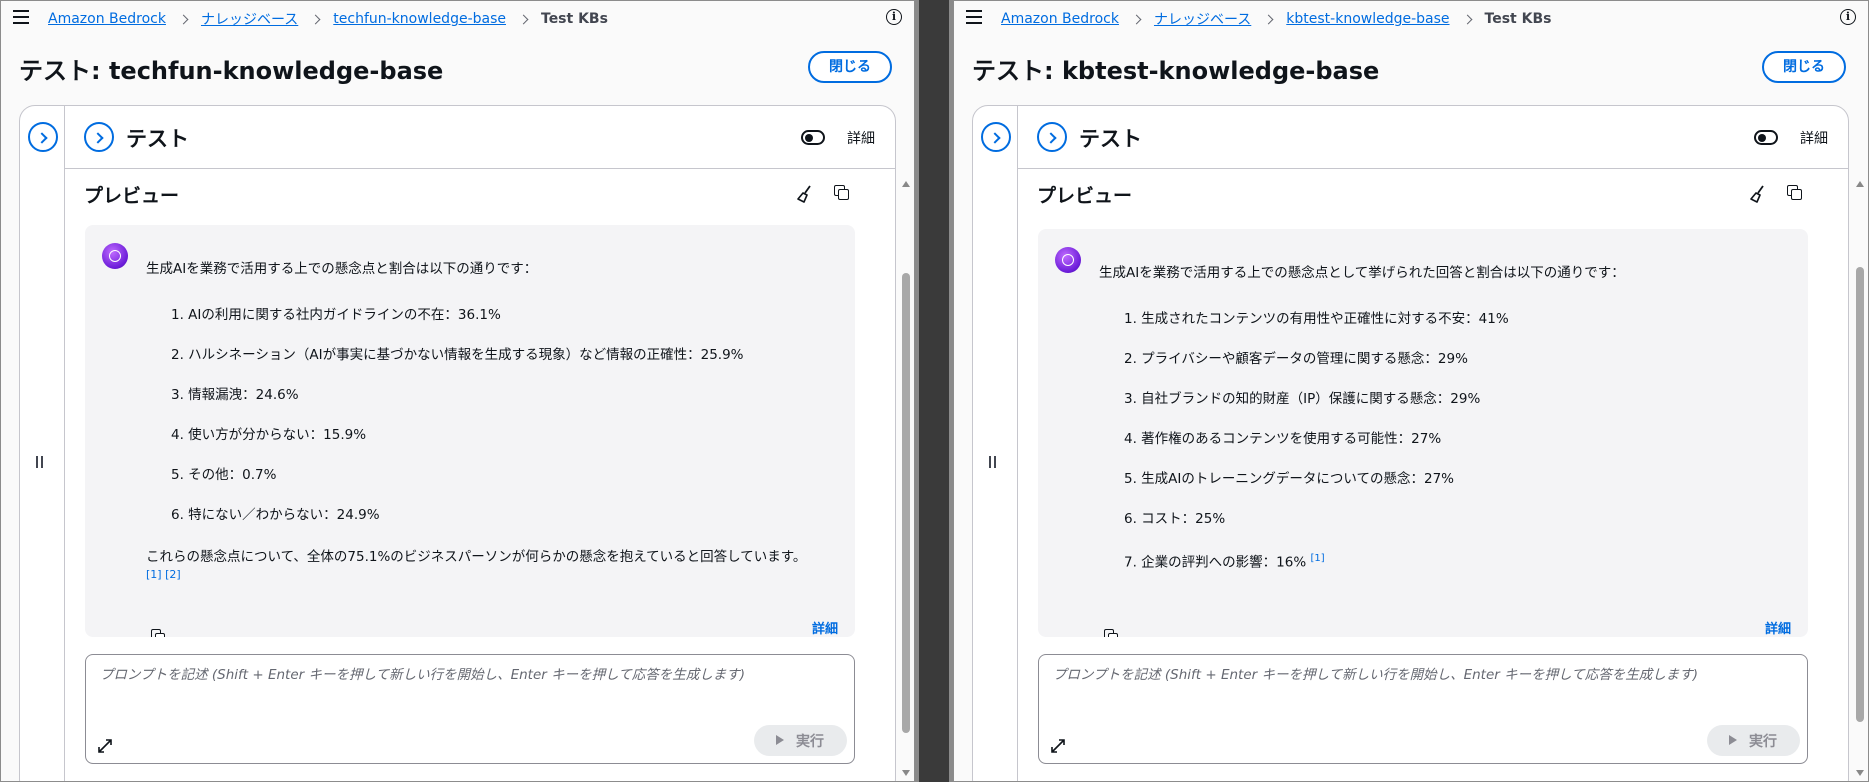  I want to click on list-item: 6. コスト：25%, so click(1175, 519).